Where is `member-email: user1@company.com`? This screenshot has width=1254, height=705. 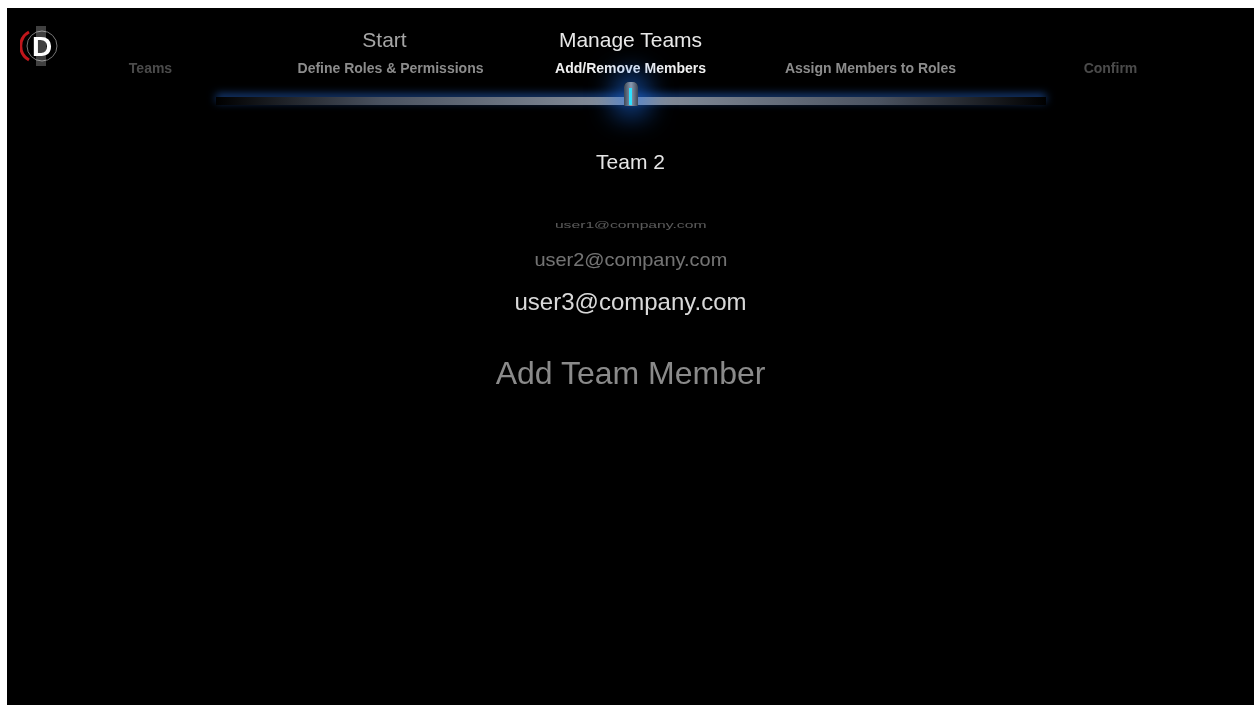 member-email: user1@company.com is located at coordinates (630, 224).